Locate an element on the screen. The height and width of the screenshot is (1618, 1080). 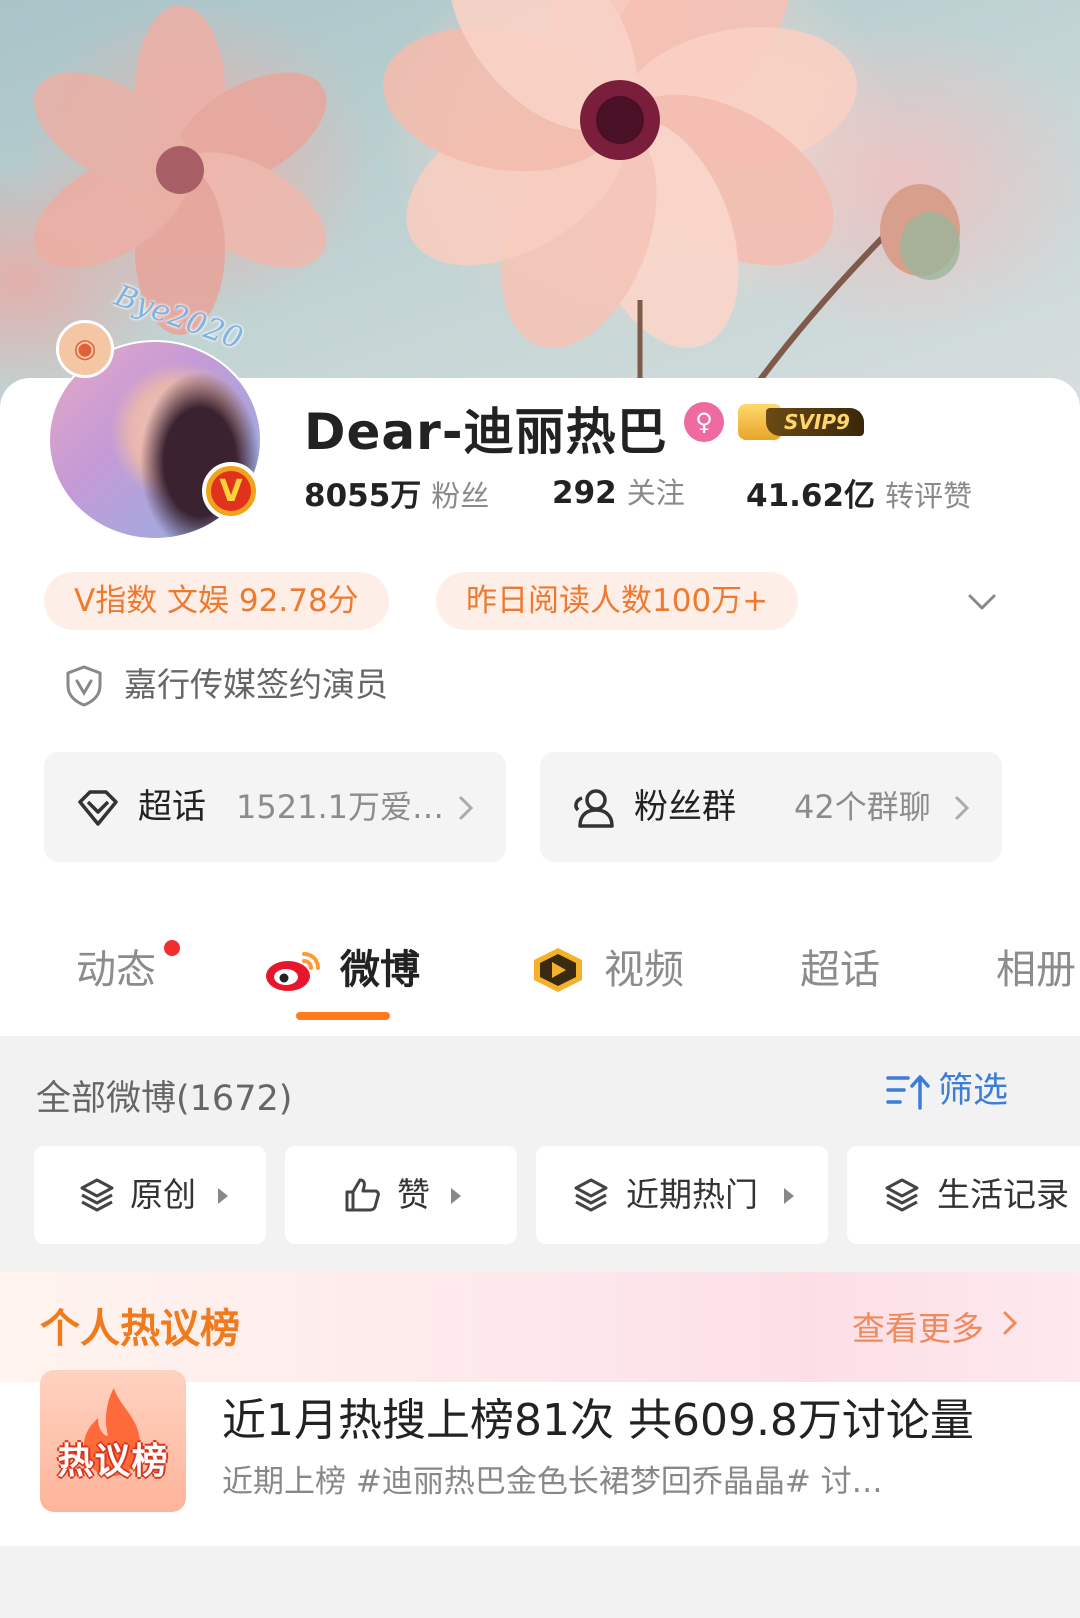
stat-followers: 8055万 粉丝 is located at coordinates (396, 492).